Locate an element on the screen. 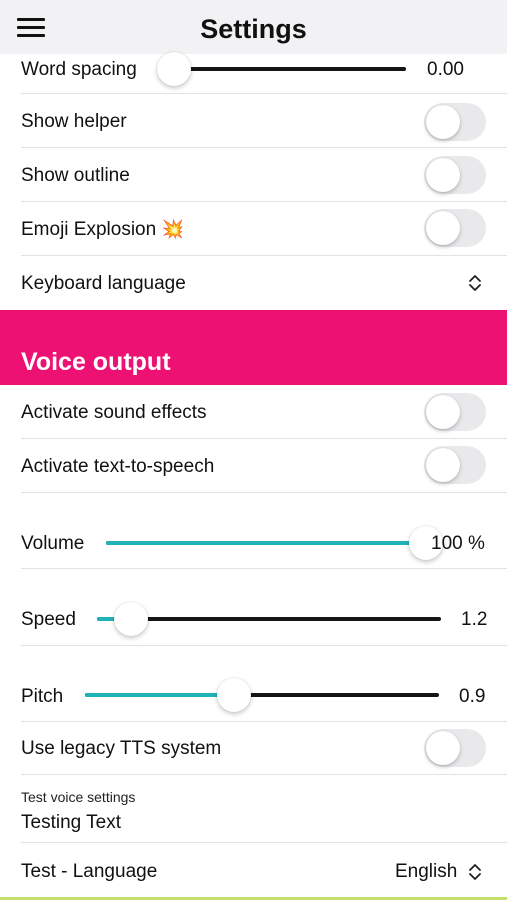 The height and width of the screenshot is (900, 507). pitch-row: Pitch 0.9 is located at coordinates (253, 684).